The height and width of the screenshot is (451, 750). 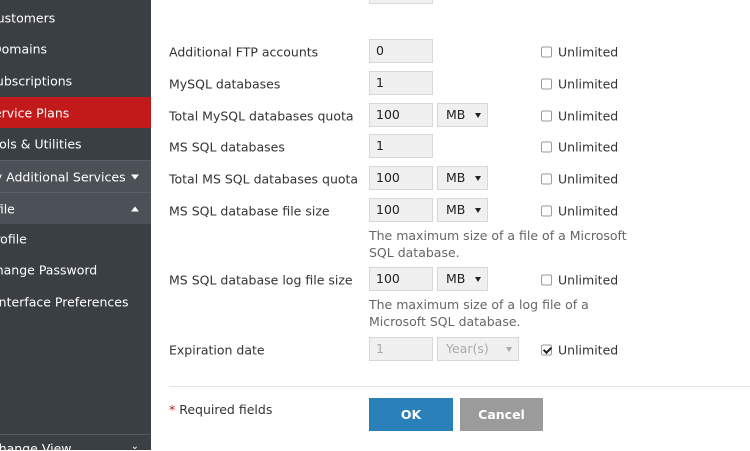 What do you see at coordinates (501, 414) in the screenshot?
I see `cancel-button: Cancel` at bounding box center [501, 414].